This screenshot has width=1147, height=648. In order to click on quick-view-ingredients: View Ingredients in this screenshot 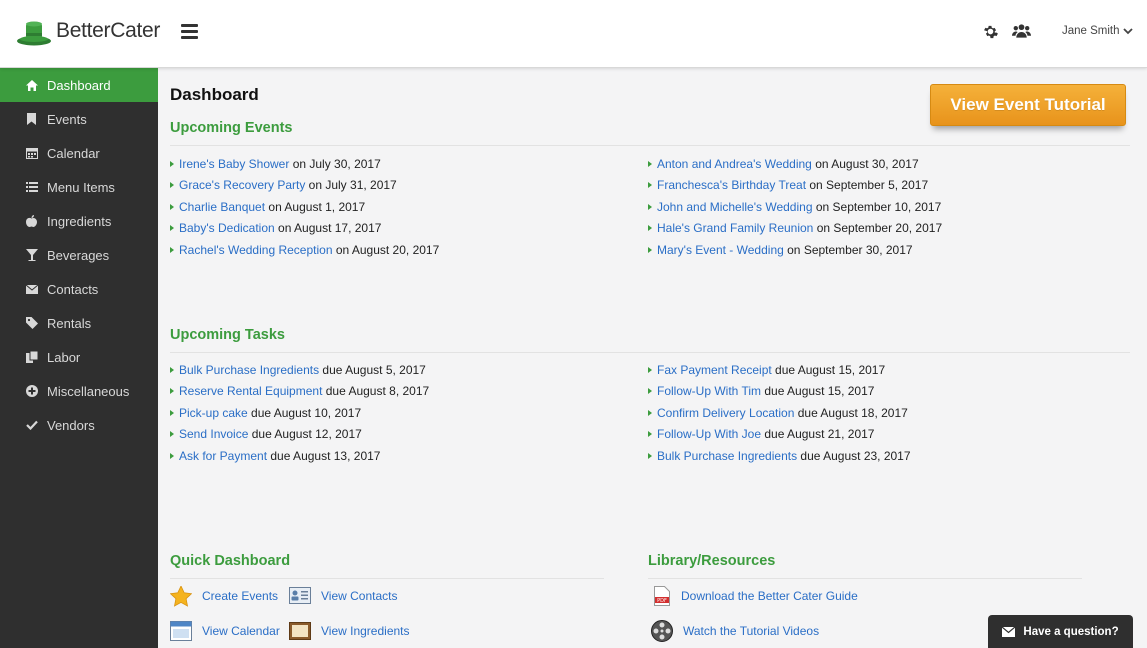, I will do `click(349, 631)`.